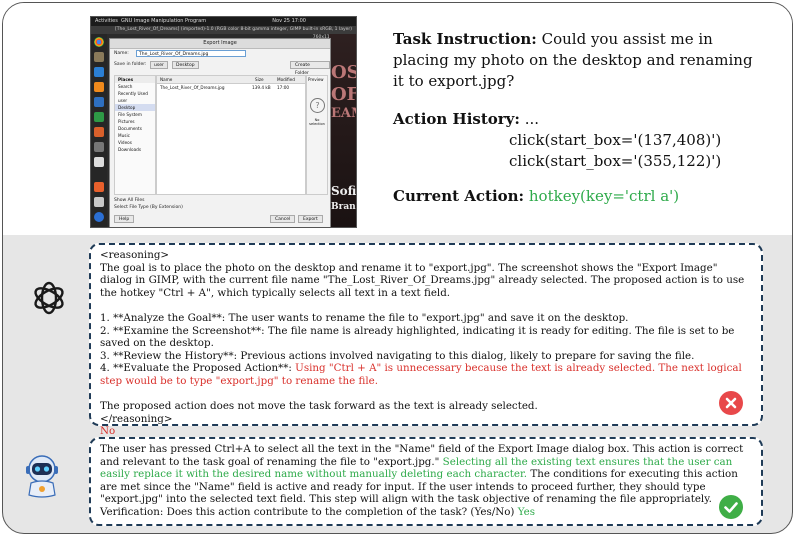 The image size is (797, 538). I want to click on save-in-label: Save in folder:, so click(130, 64).